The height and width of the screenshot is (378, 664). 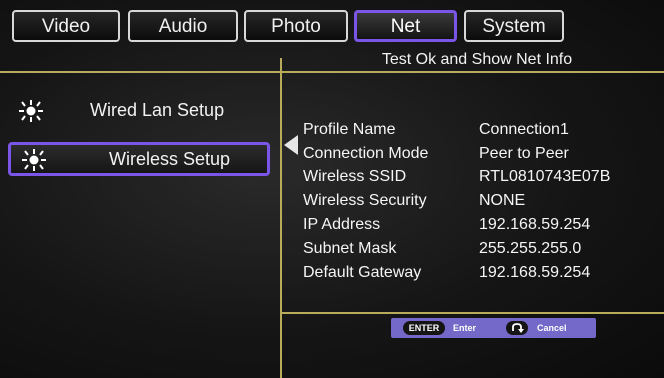 What do you see at coordinates (296, 26) in the screenshot?
I see `tab-photo: Photo` at bounding box center [296, 26].